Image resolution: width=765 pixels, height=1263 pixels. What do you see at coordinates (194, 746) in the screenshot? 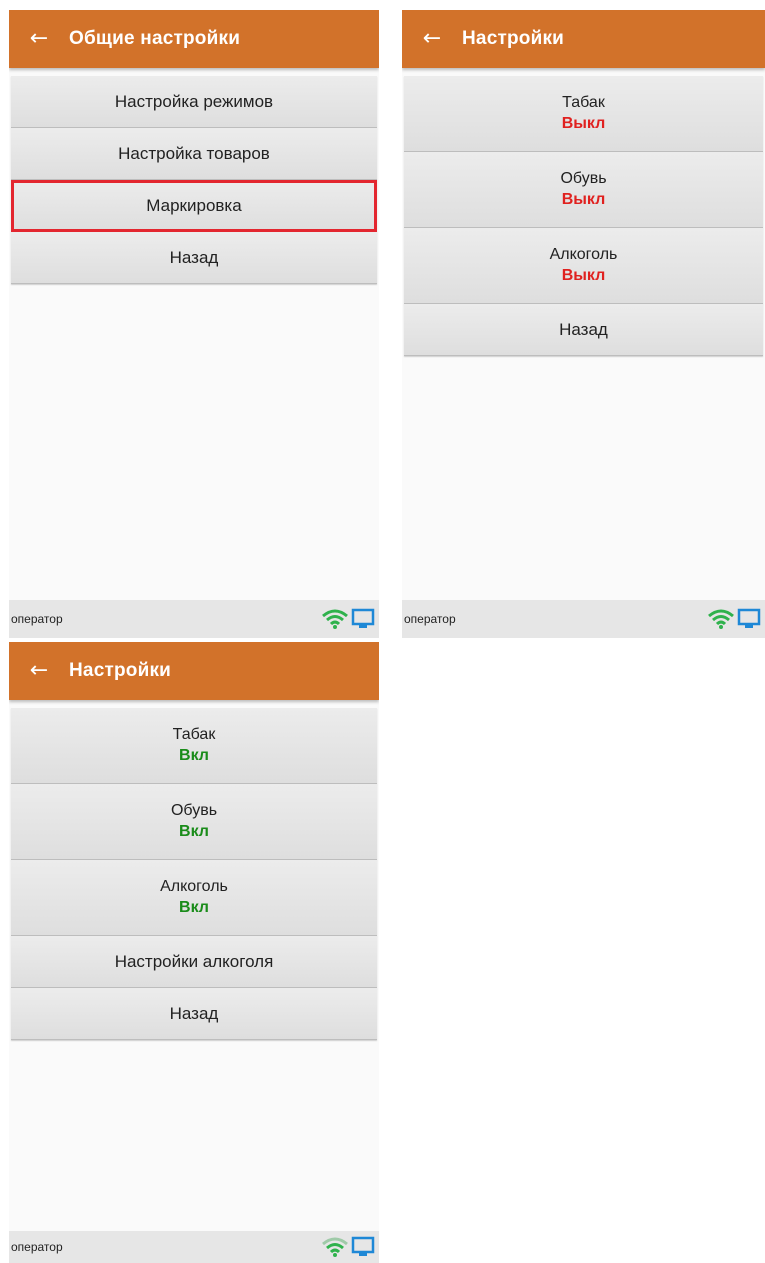
I see `tobacco-toggle-button: Табак Вкл` at bounding box center [194, 746].